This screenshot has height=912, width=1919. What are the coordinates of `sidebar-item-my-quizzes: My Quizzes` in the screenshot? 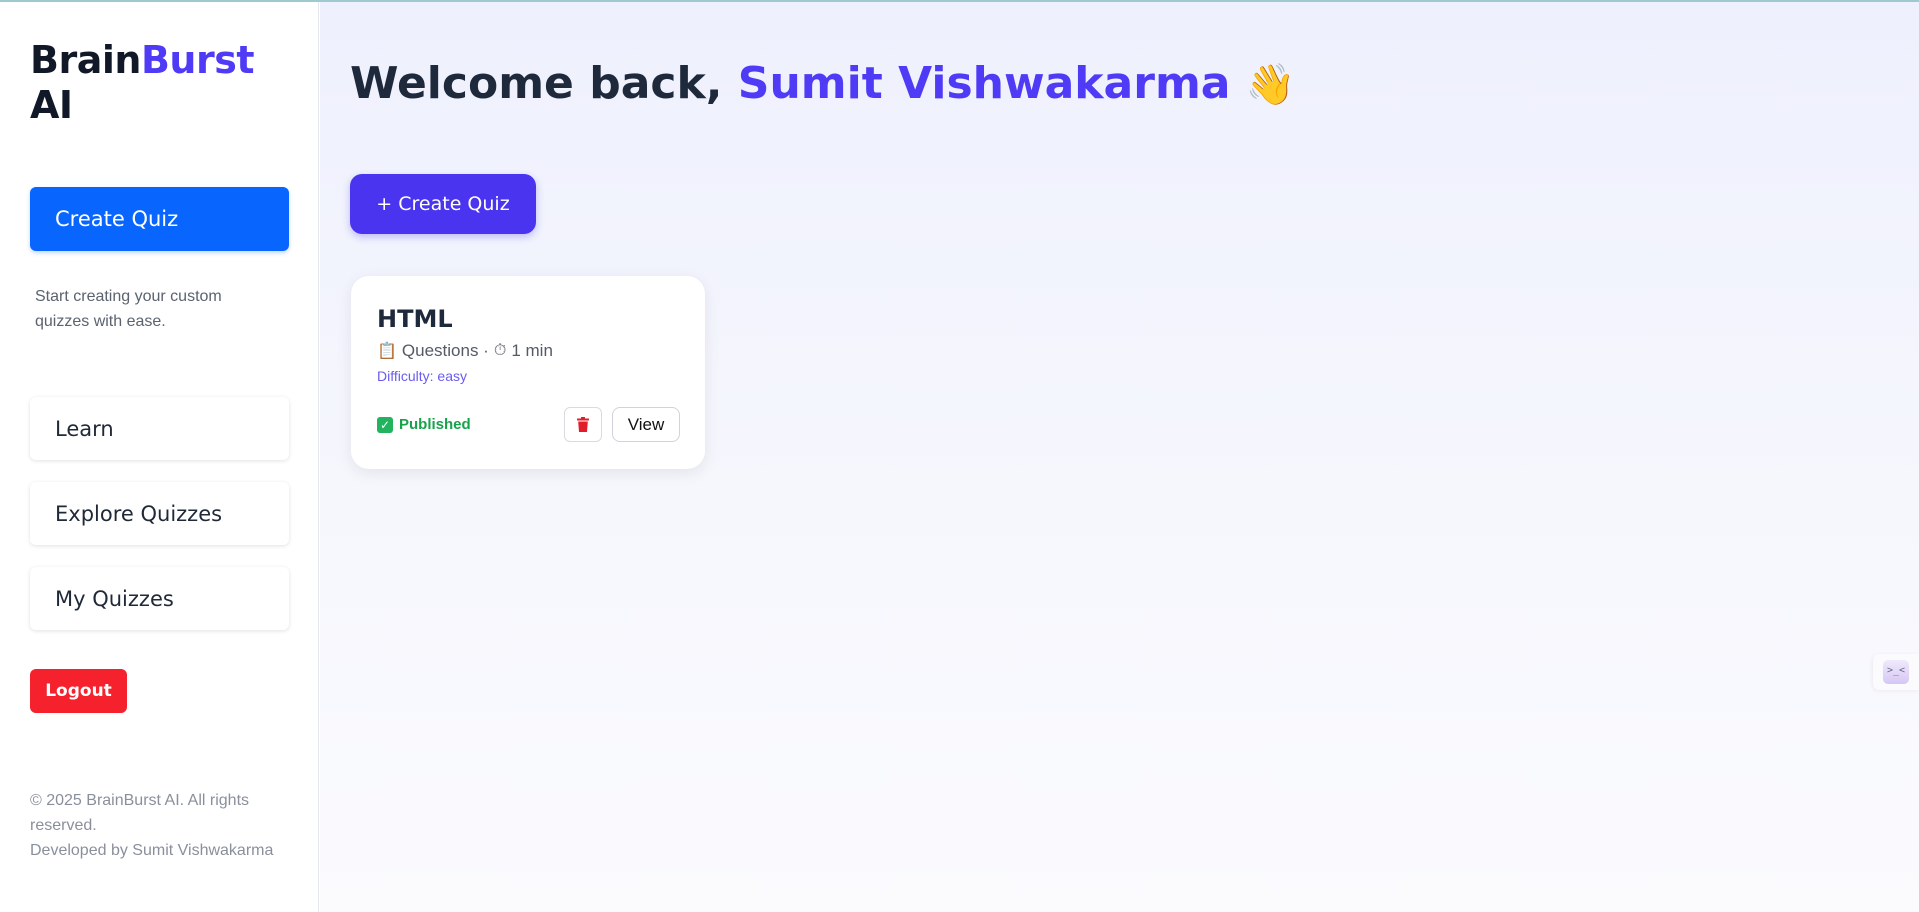 It's located at (159, 598).